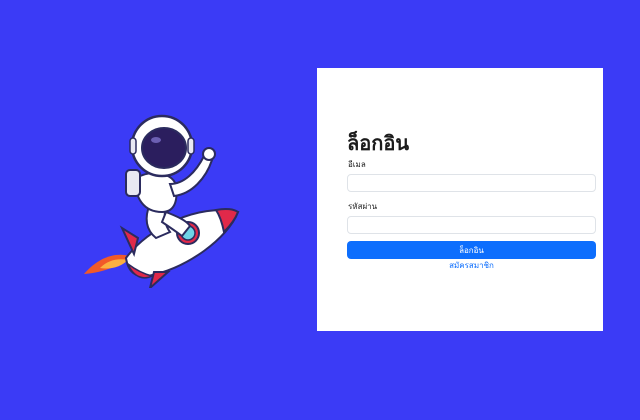  What do you see at coordinates (471, 183) in the screenshot?
I see `email-field` at bounding box center [471, 183].